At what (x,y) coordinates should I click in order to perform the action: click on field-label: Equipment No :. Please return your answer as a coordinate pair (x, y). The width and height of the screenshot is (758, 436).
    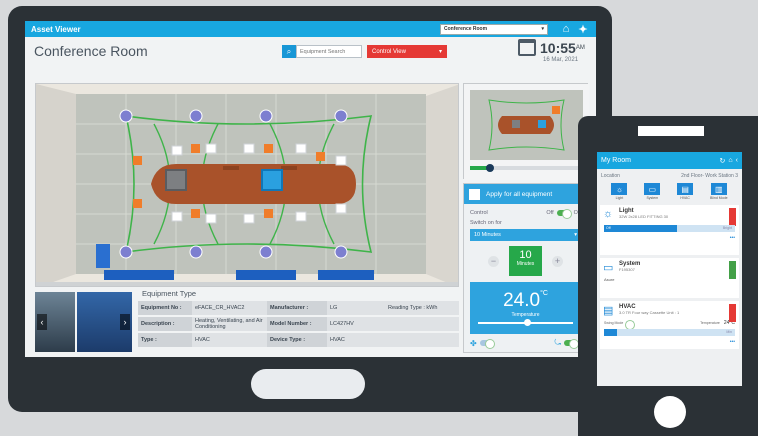
    Looking at the image, I should click on (165, 308).